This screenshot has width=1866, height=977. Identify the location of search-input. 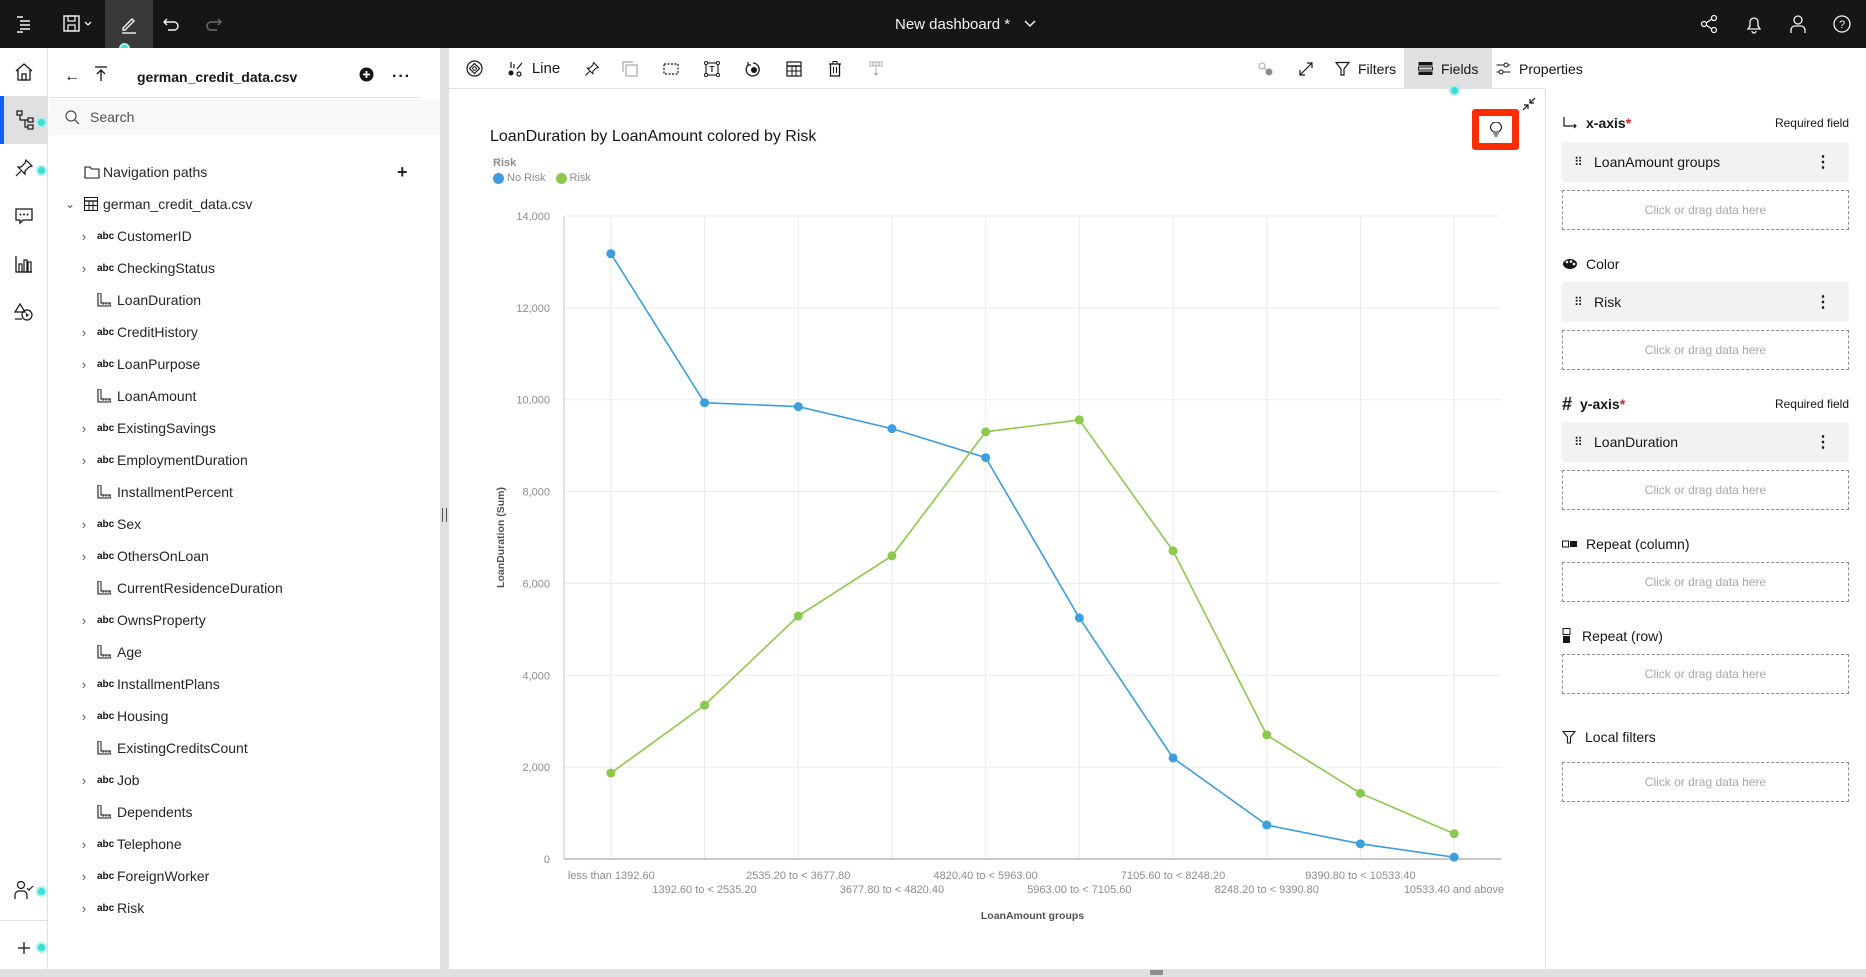
(240, 117).